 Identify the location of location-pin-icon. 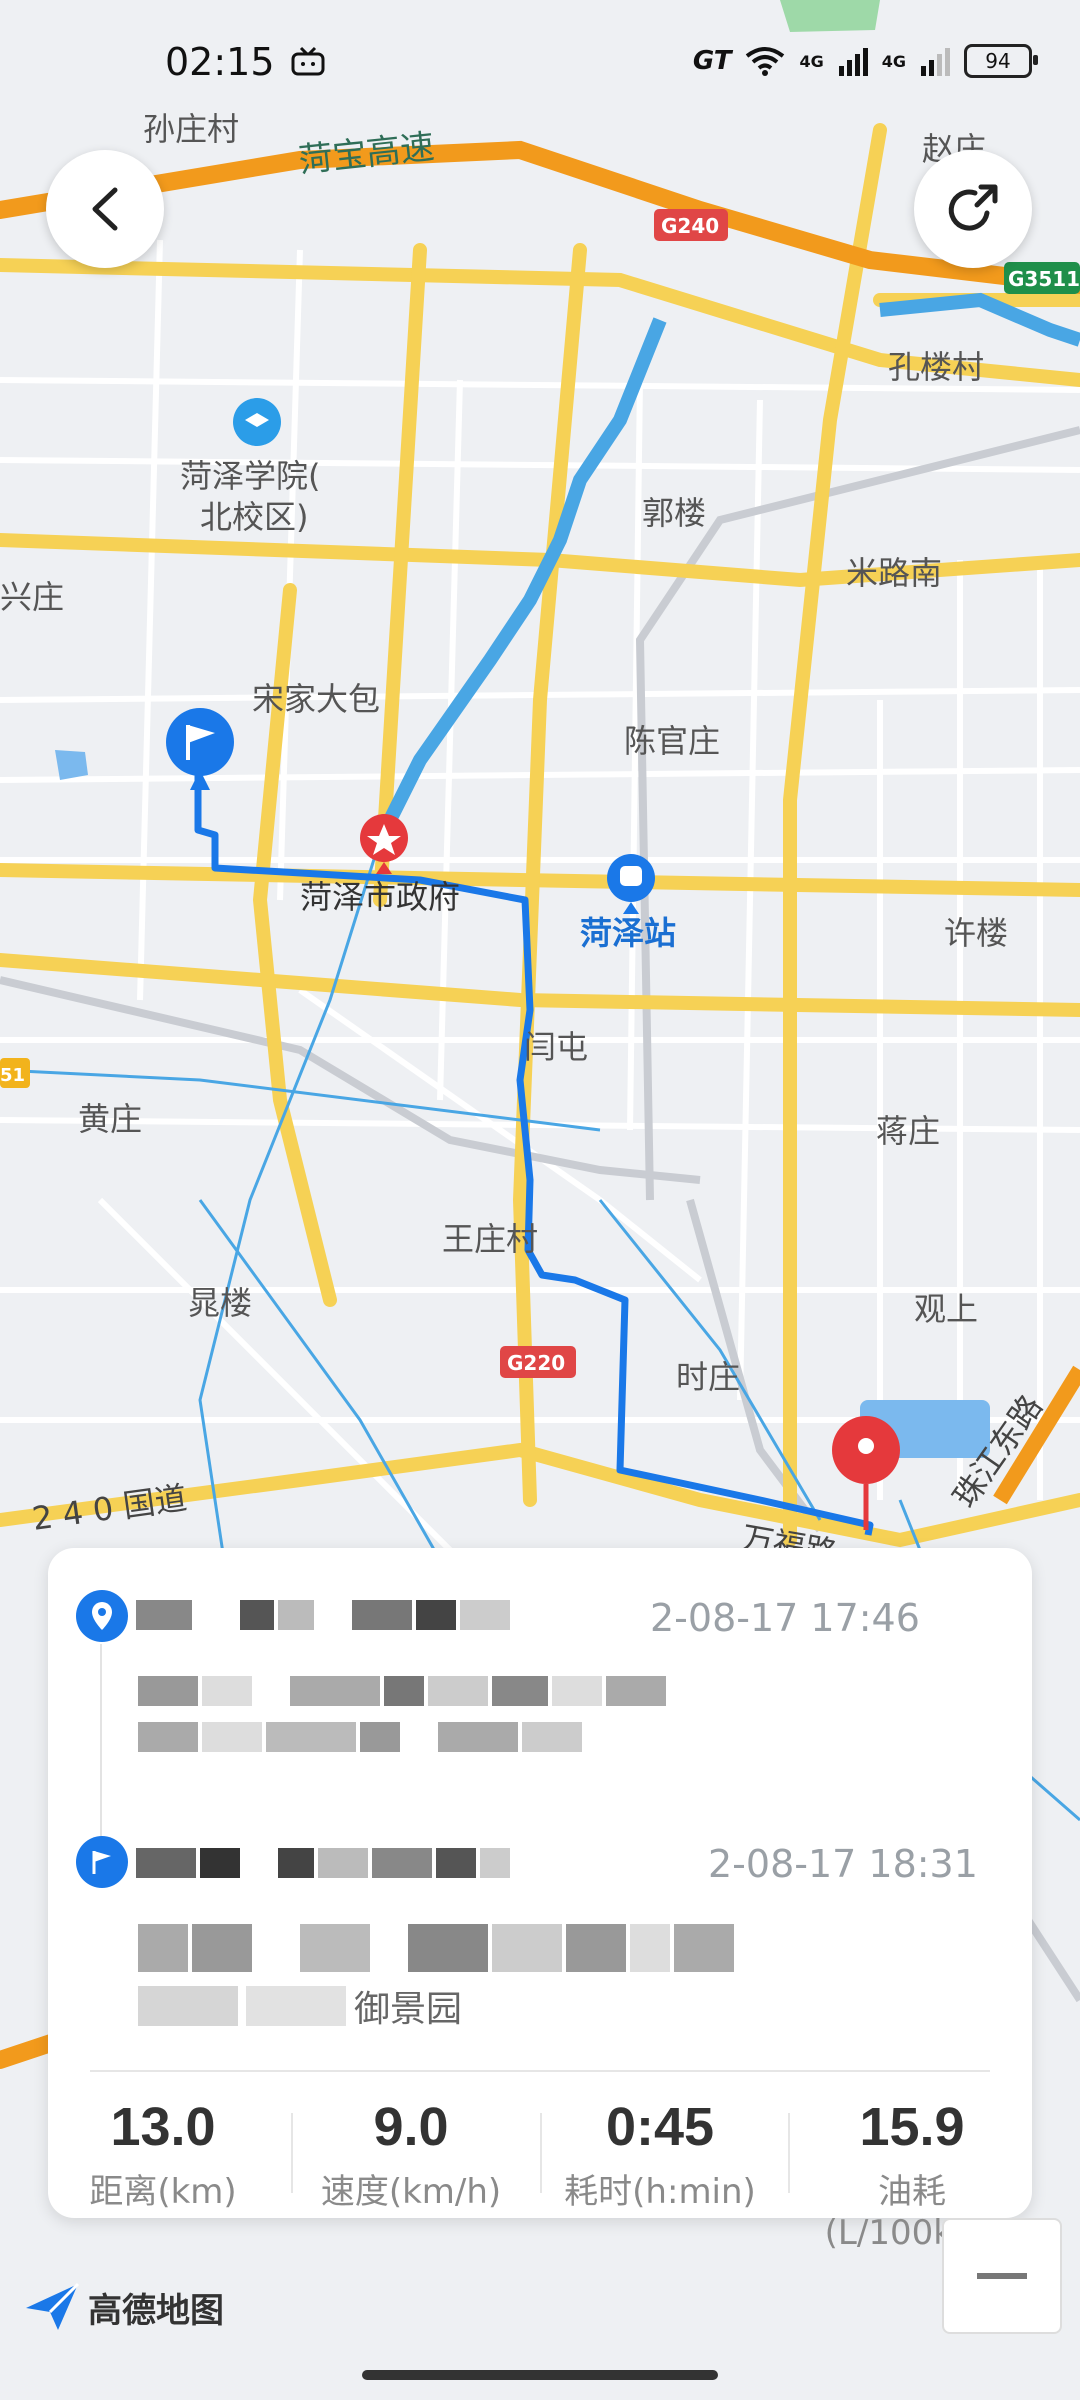
(102, 1616).